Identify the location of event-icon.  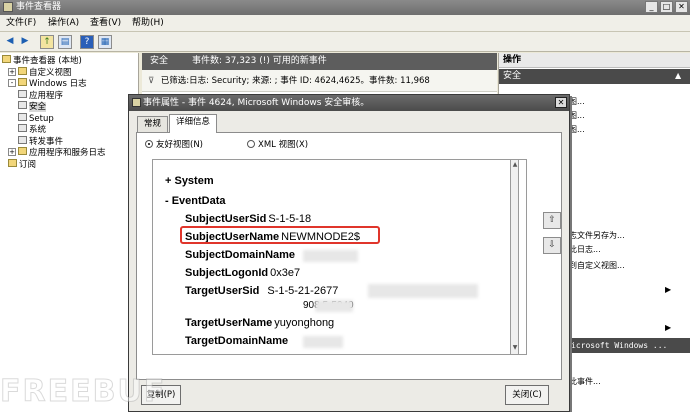
(136, 102).